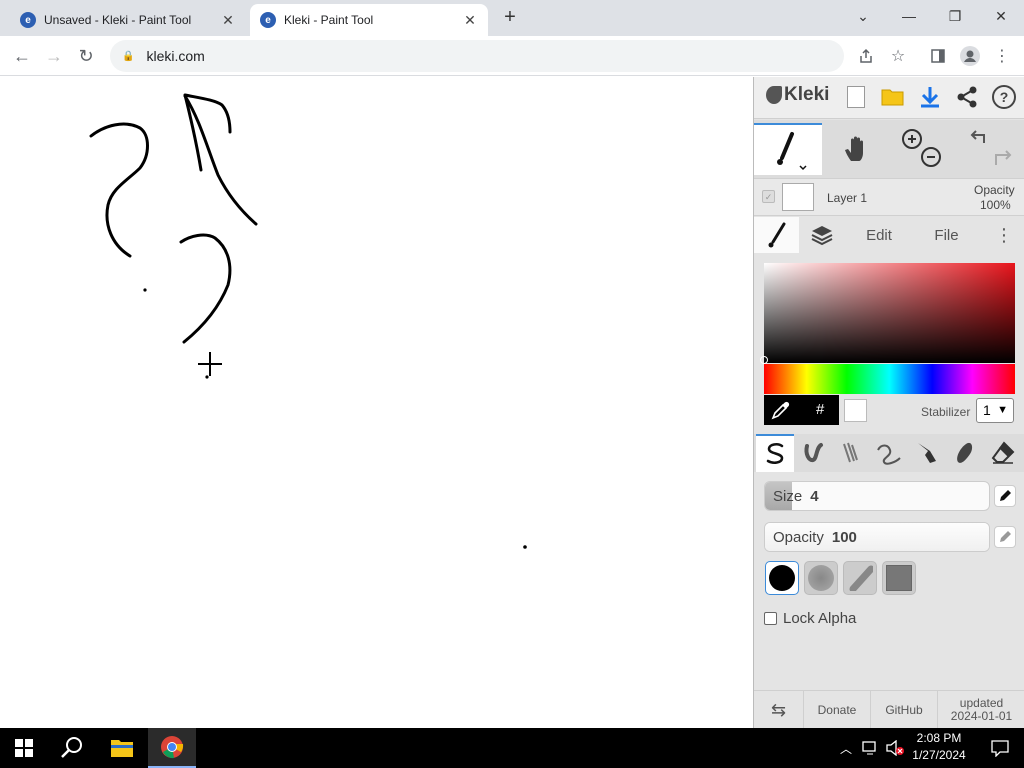 The image size is (1024, 768). I want to click on hand-tool-button, so click(856, 149).